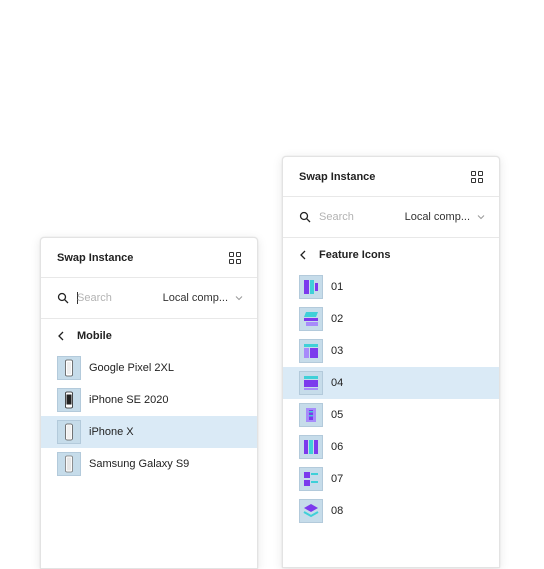 The height and width of the screenshot is (569, 544). I want to click on list-item: 05, so click(391, 415).